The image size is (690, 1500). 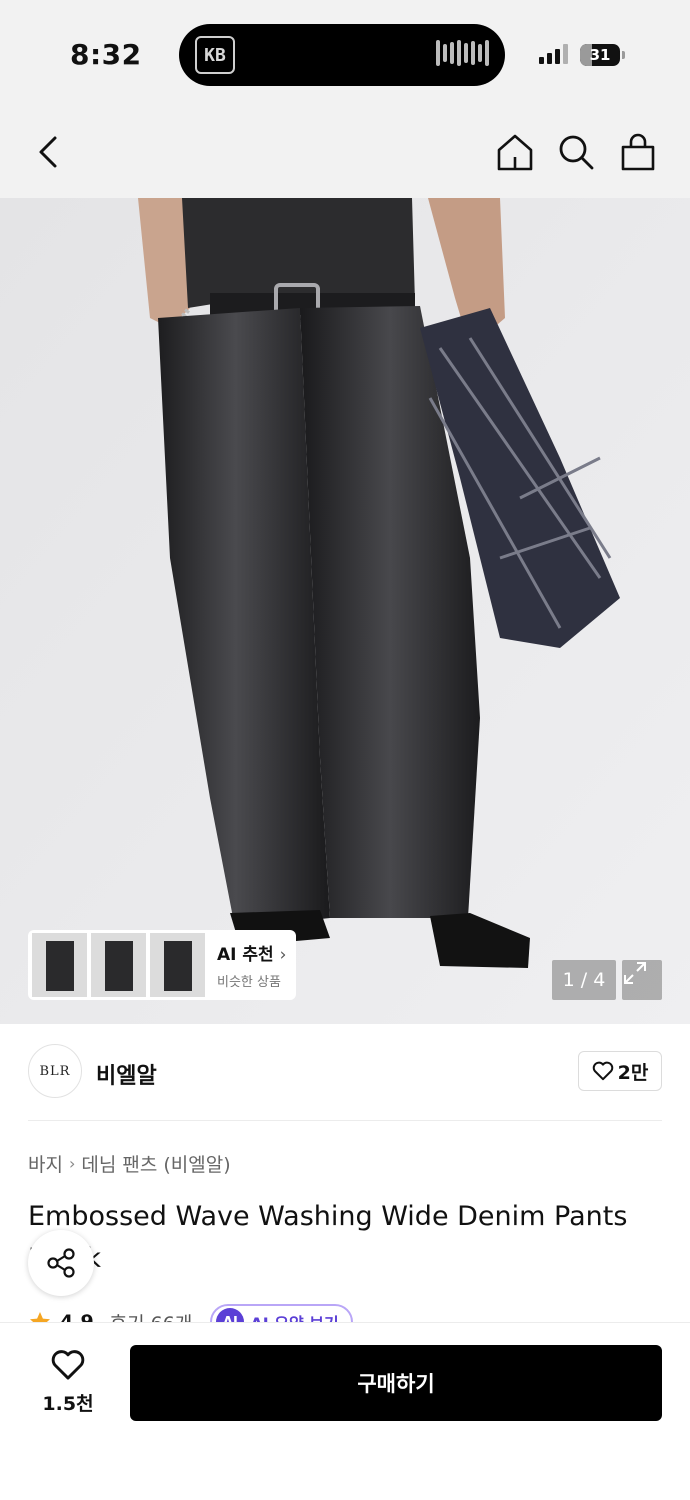 I want to click on ai-recommend-title-label: AI 추천, so click(x=245, y=955).